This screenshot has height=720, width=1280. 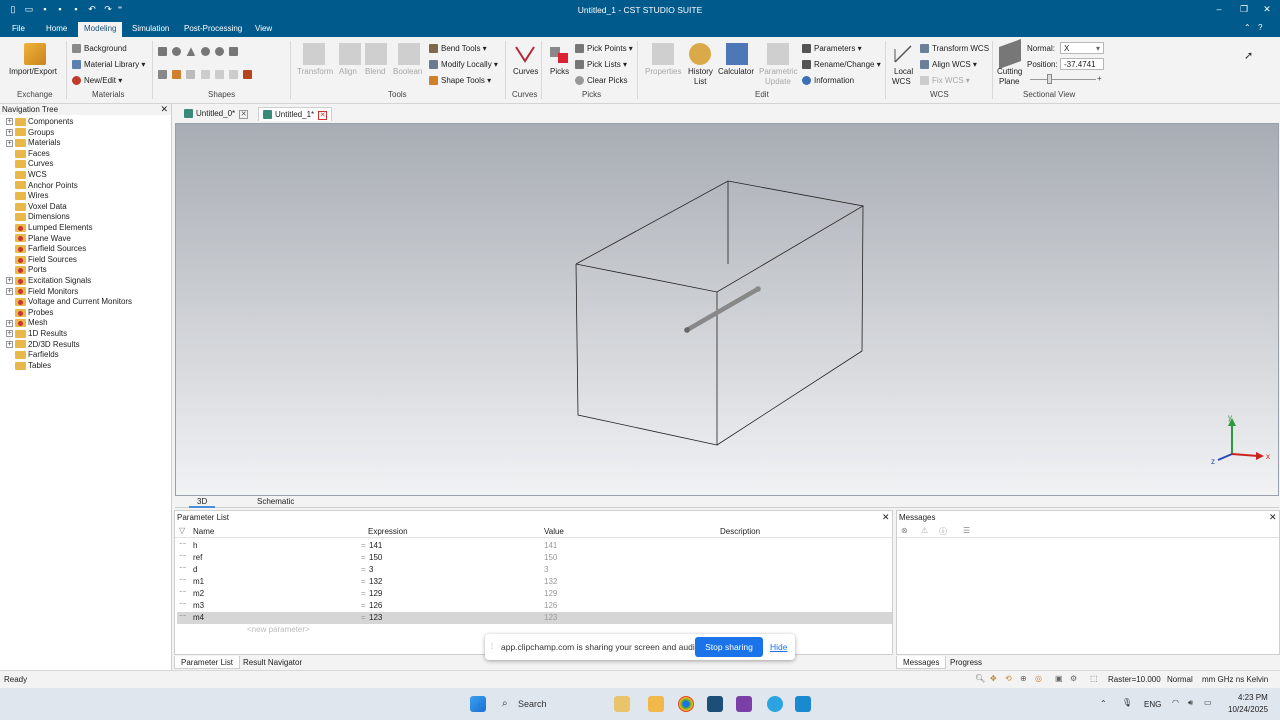 What do you see at coordinates (33, 71) in the screenshot?
I see `import-export-button: Import/Export` at bounding box center [33, 71].